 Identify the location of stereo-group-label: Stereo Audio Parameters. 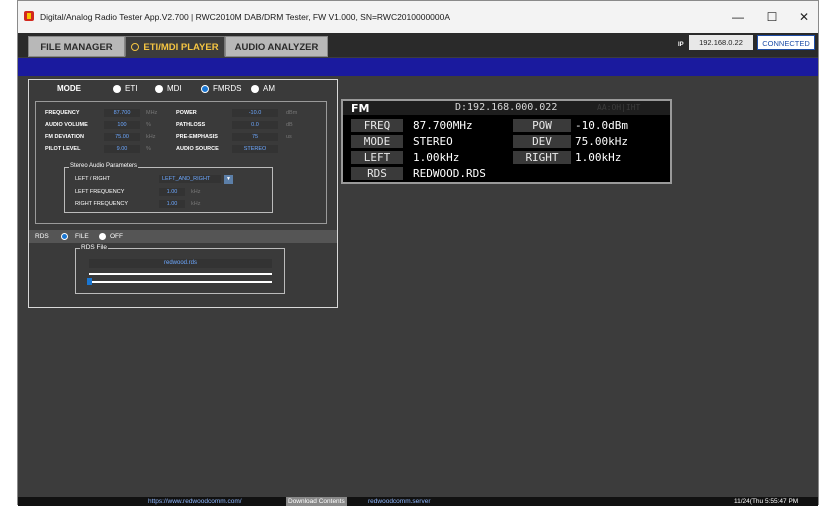
(104, 166).